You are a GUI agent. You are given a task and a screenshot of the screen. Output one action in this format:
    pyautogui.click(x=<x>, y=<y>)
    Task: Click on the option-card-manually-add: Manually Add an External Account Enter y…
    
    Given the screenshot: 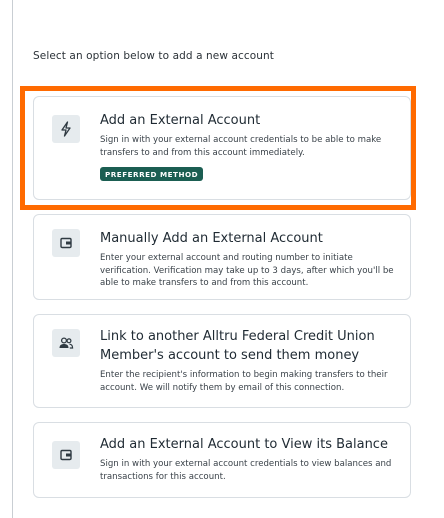 What is the action you would take?
    pyautogui.click(x=222, y=257)
    